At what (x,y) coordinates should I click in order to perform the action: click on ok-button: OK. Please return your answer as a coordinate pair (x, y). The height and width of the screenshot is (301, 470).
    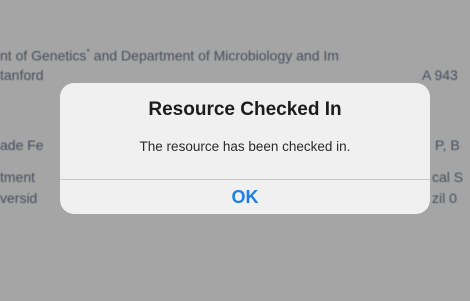
    Looking at the image, I should click on (245, 197).